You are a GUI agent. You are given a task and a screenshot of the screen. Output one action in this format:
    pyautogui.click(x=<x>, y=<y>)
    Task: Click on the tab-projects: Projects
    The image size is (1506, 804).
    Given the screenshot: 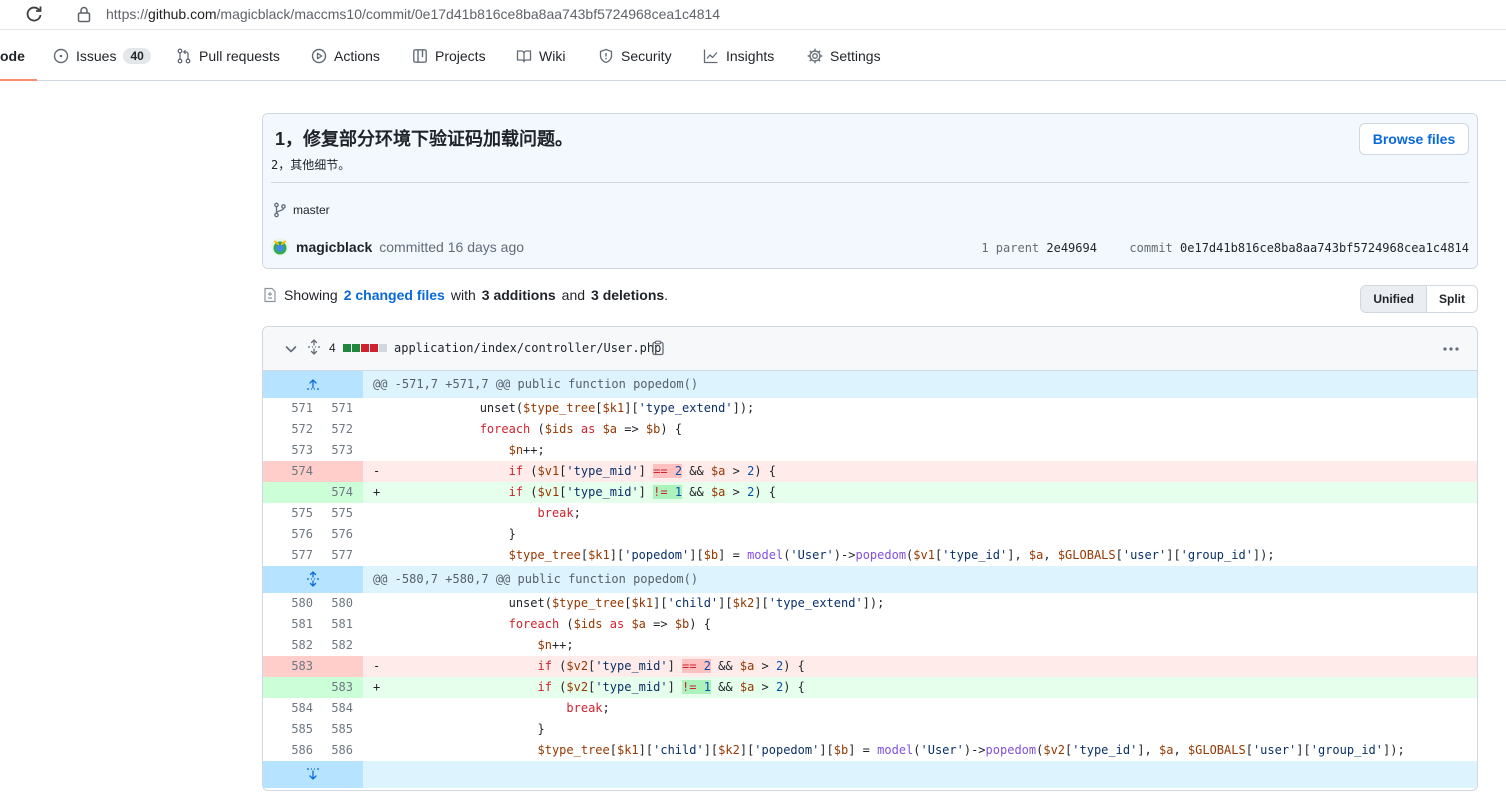 What is the action you would take?
    pyautogui.click(x=449, y=56)
    